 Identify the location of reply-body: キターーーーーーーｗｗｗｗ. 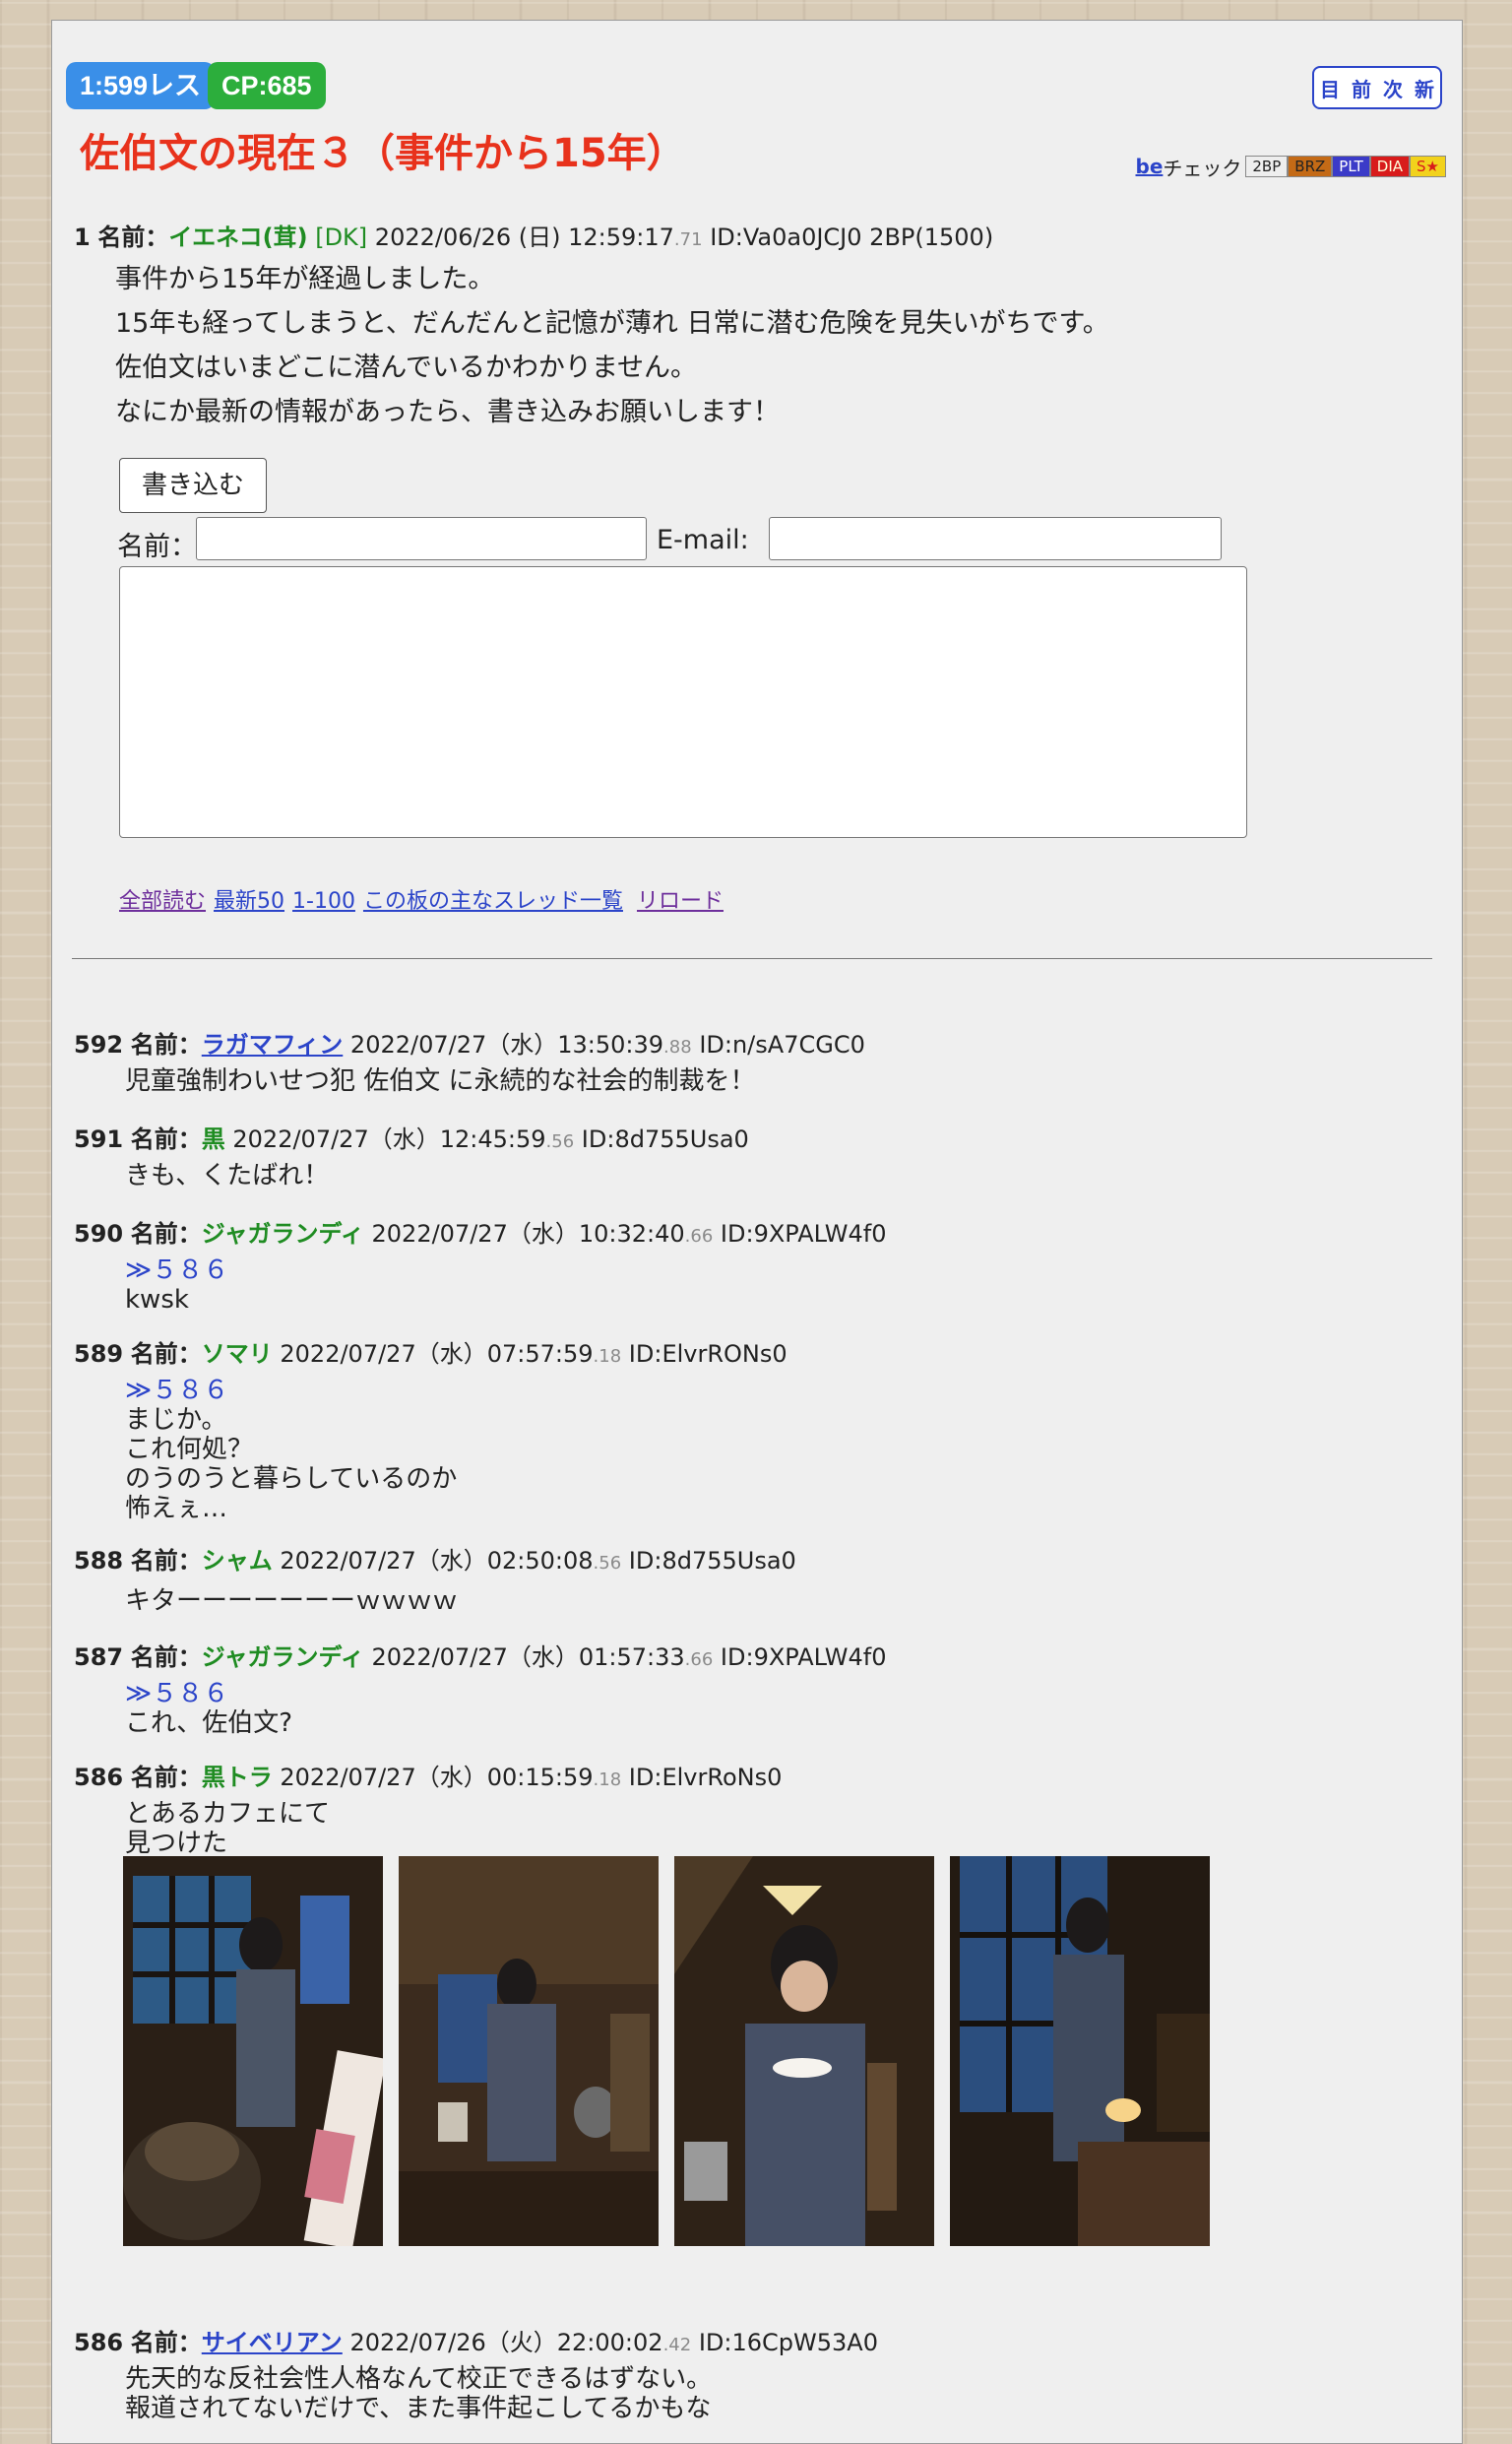
(291, 1601).